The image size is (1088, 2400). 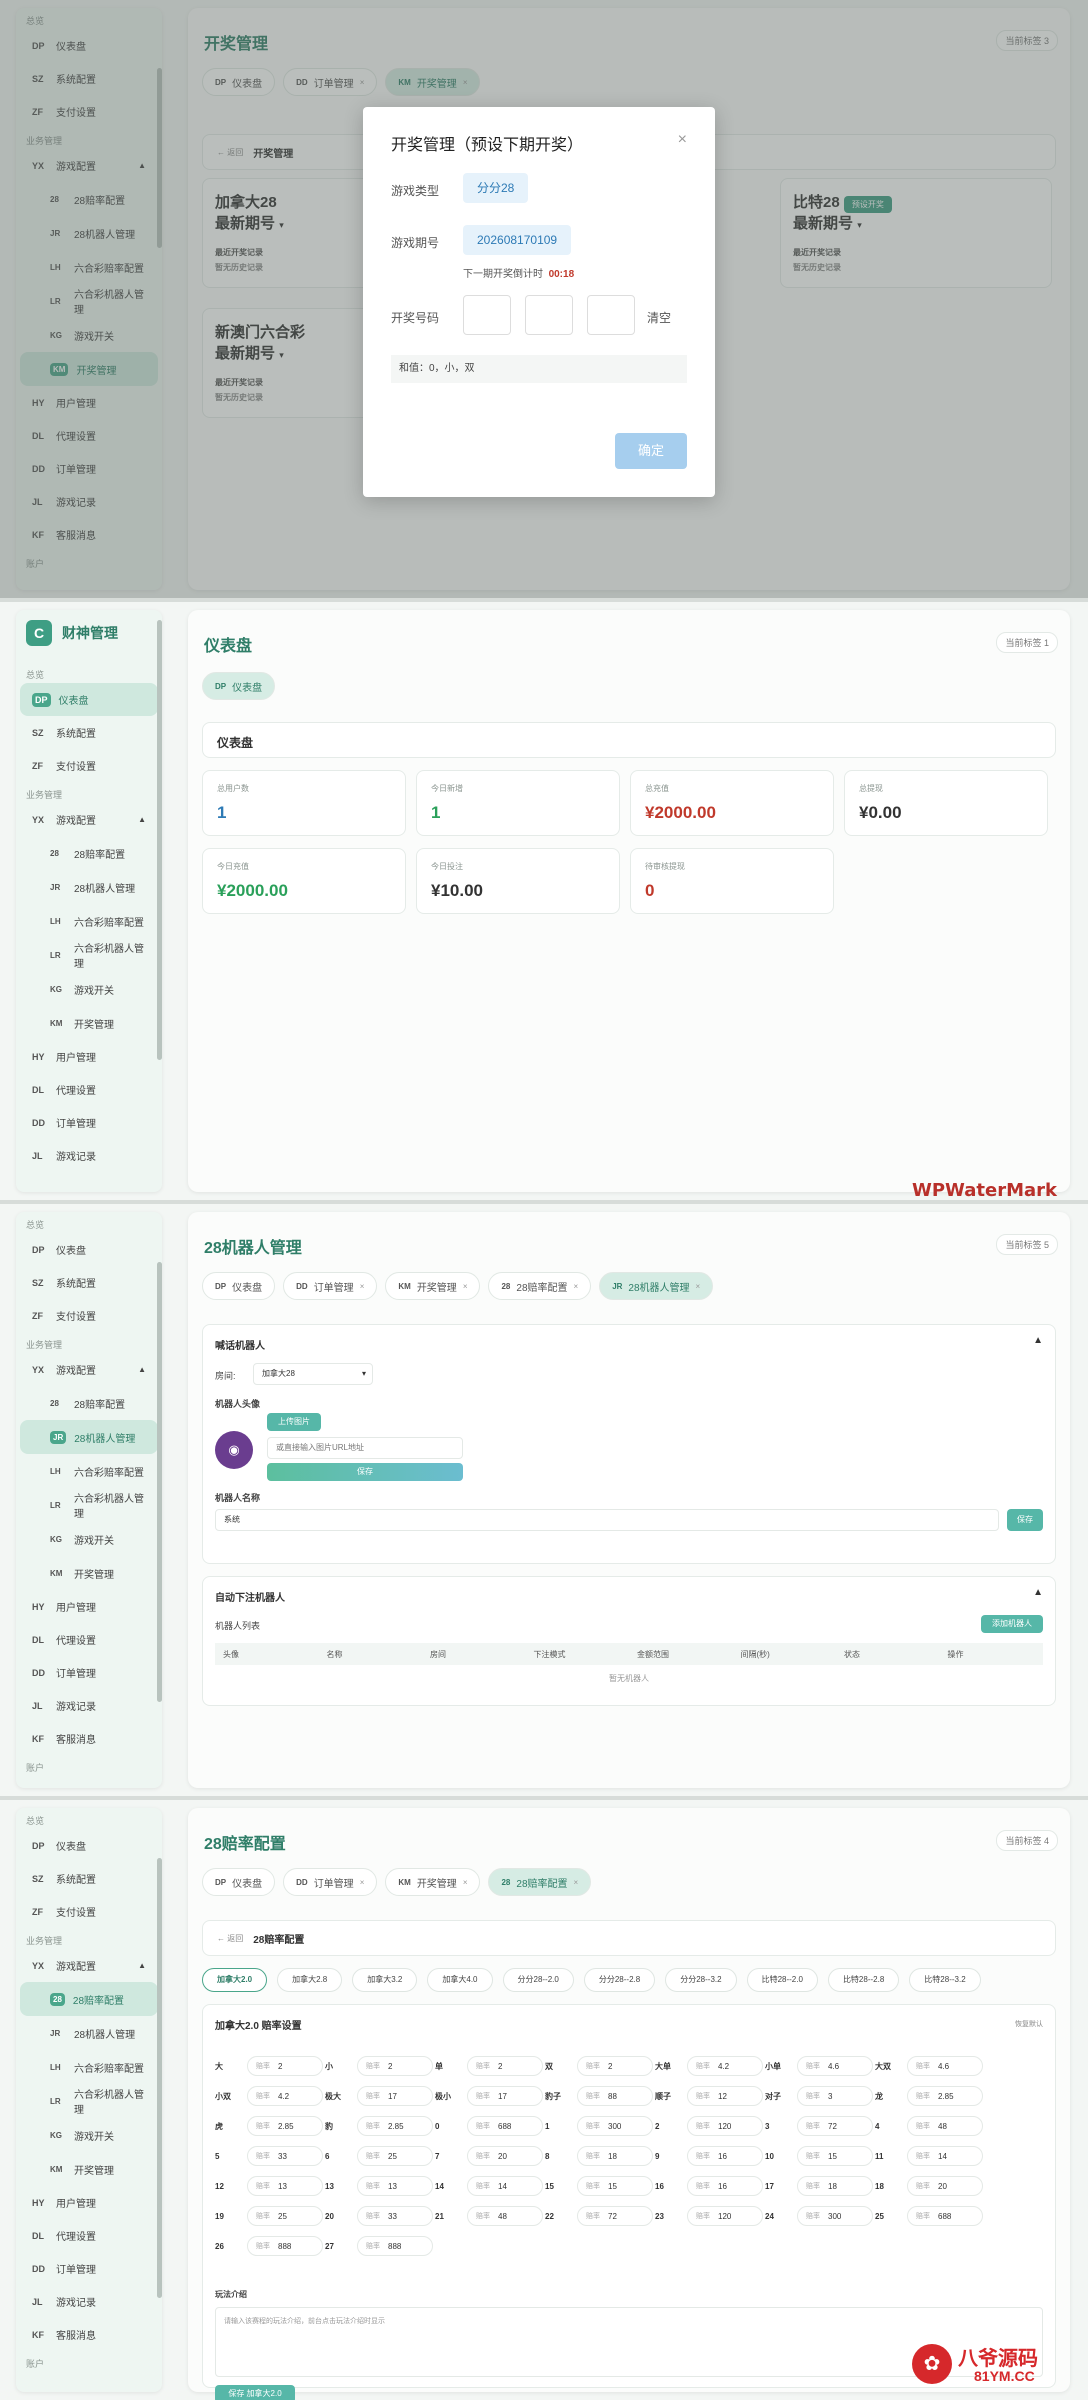 What do you see at coordinates (863, 1980) in the screenshot?
I see `variant-tab: 比特28--2.8` at bounding box center [863, 1980].